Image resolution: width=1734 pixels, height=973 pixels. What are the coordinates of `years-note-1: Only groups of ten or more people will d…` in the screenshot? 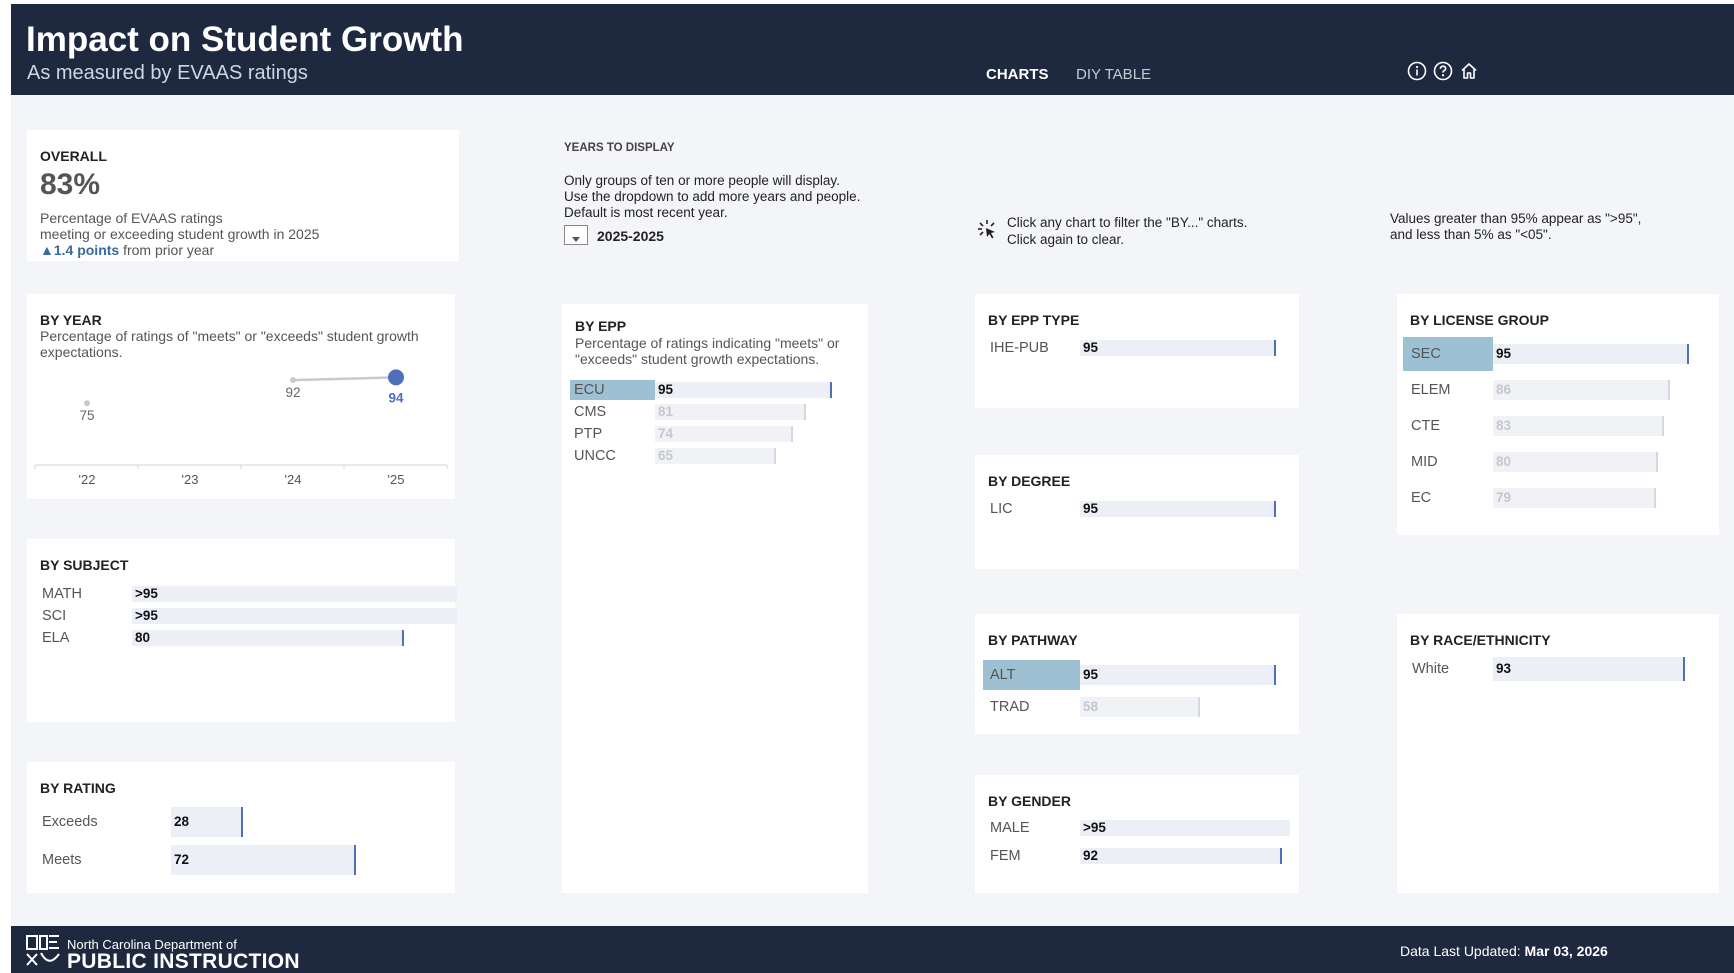 It's located at (702, 180).